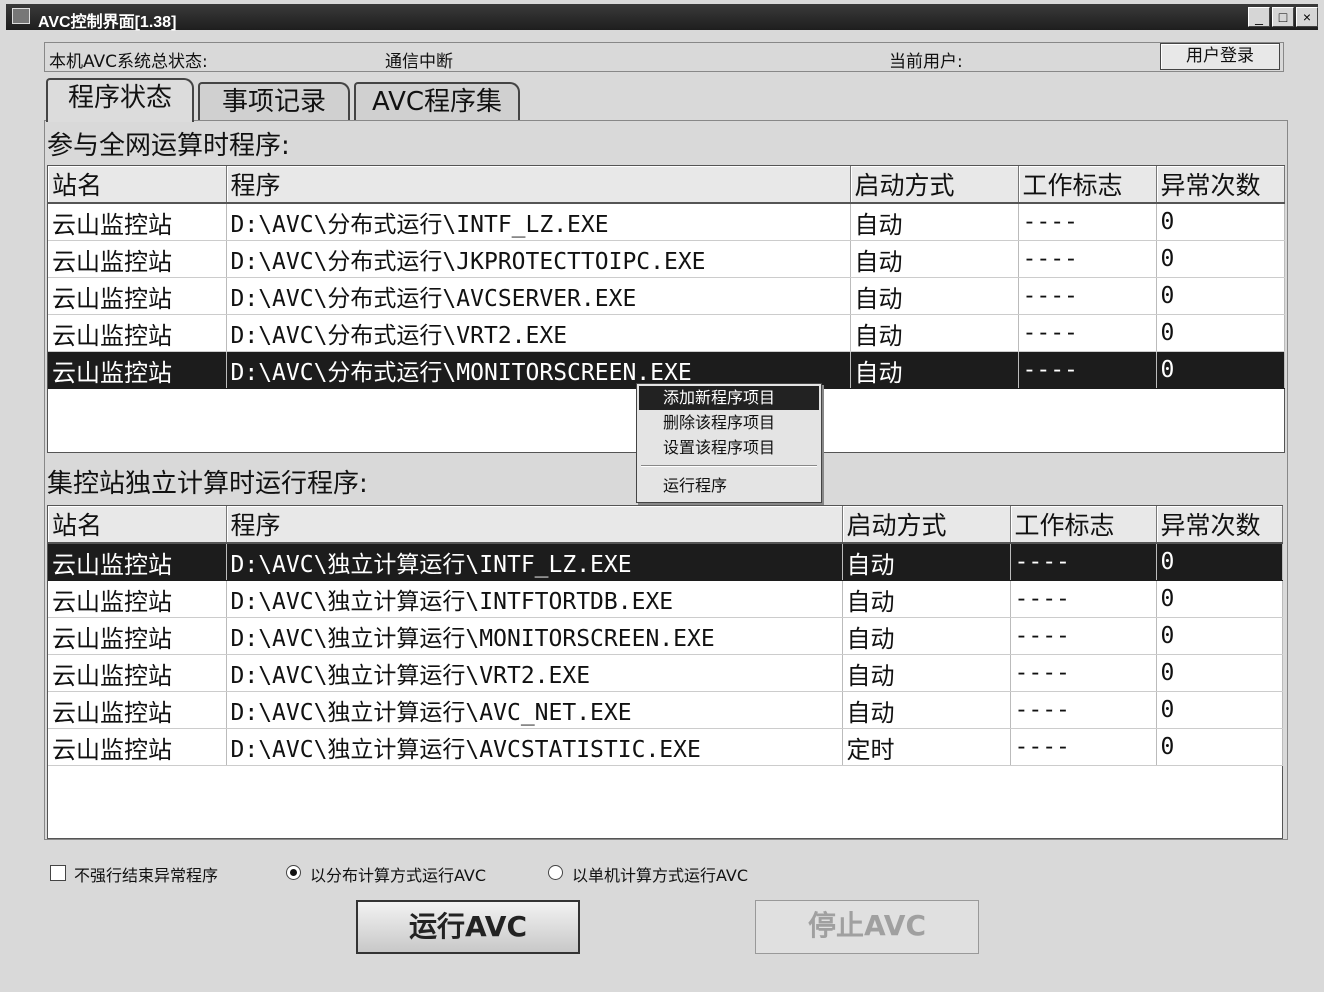 This screenshot has width=1324, height=992. Describe the element at coordinates (534, 747) in the screenshot. I see `cell-program: D:\AVC\独立计算运行\AVCSTATISTIC.EXE` at that location.